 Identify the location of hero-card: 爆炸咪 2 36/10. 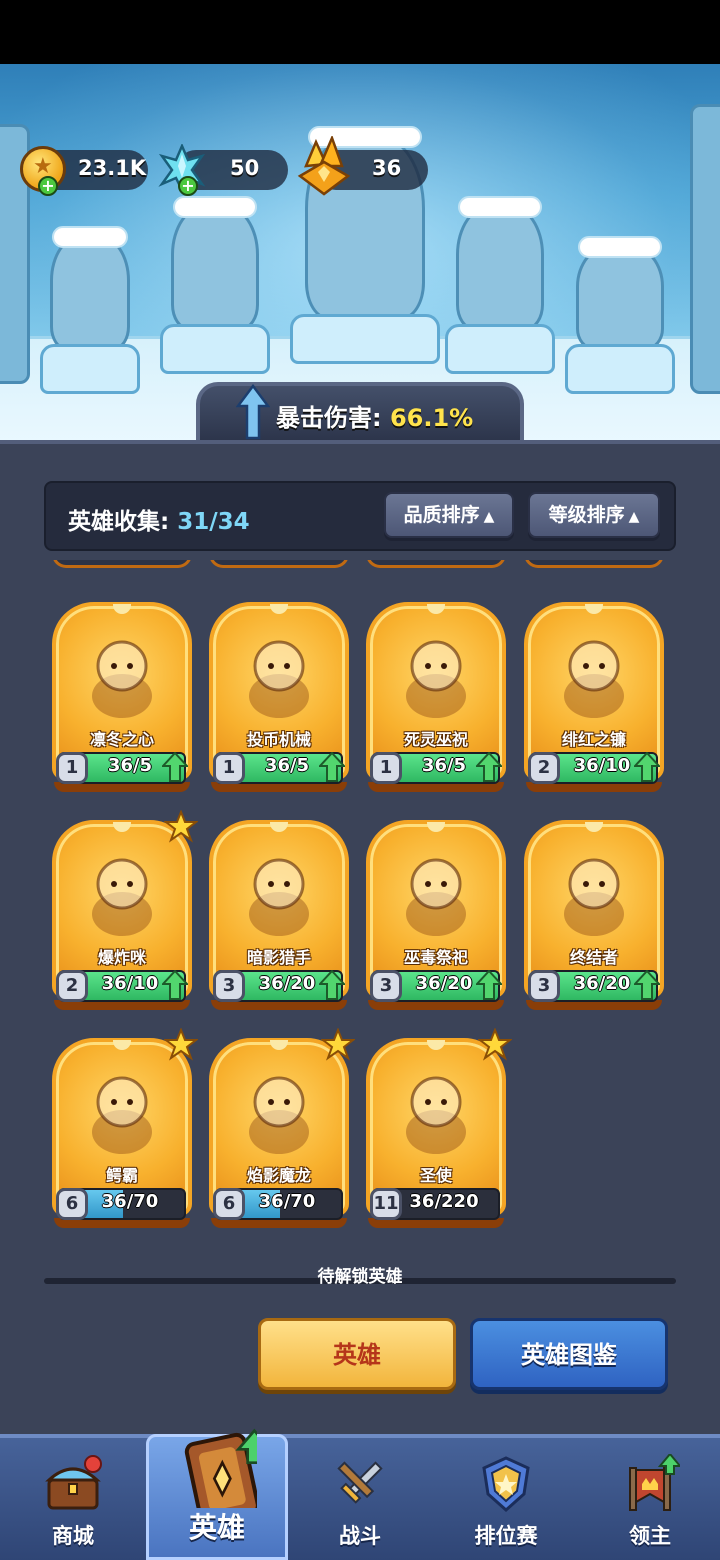
(125, 915).